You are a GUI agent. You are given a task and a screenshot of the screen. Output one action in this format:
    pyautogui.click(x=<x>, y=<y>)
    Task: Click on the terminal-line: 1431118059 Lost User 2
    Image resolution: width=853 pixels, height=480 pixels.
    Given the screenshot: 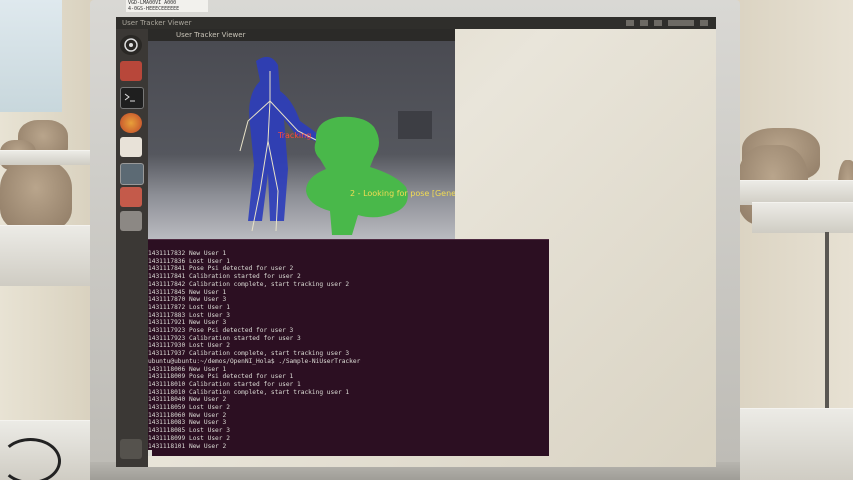 What is the action you would take?
    pyautogui.click(x=189, y=408)
    